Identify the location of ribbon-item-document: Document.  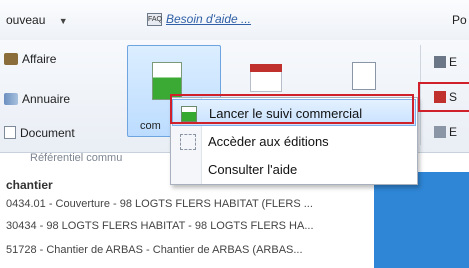
(39, 135).